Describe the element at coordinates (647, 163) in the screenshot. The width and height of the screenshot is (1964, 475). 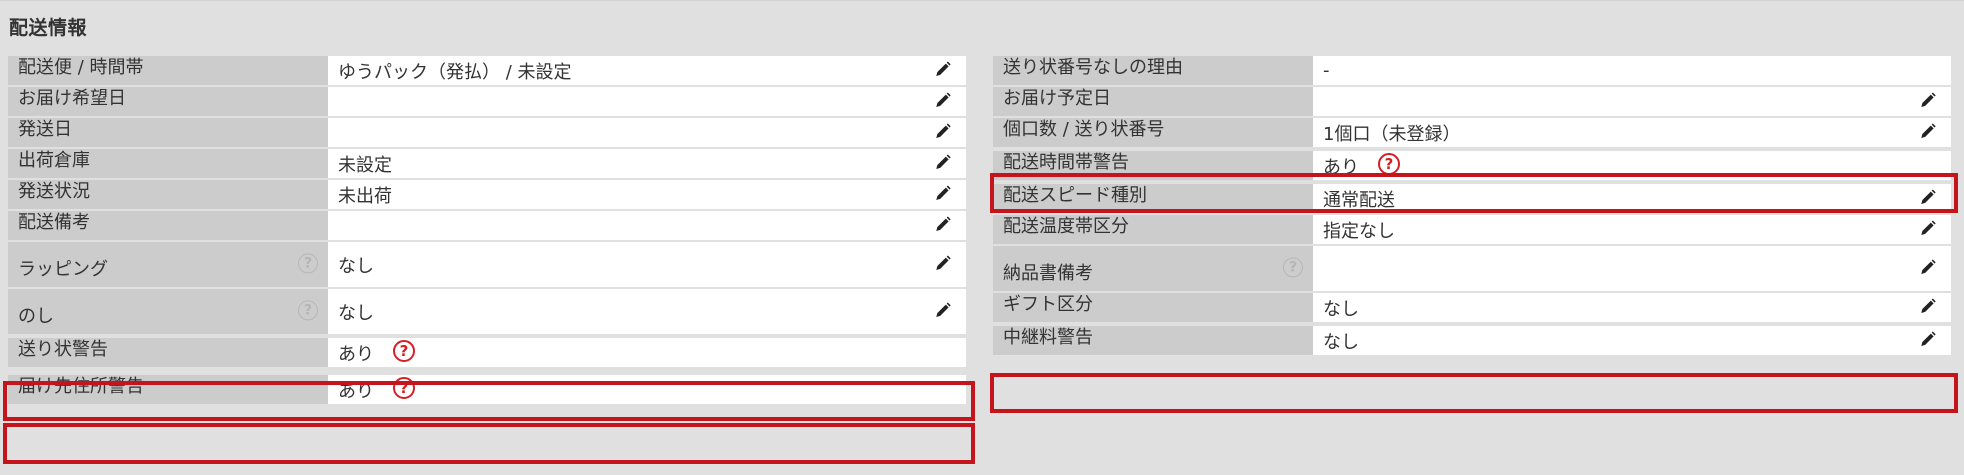
I see `field-value: 未設定` at that location.